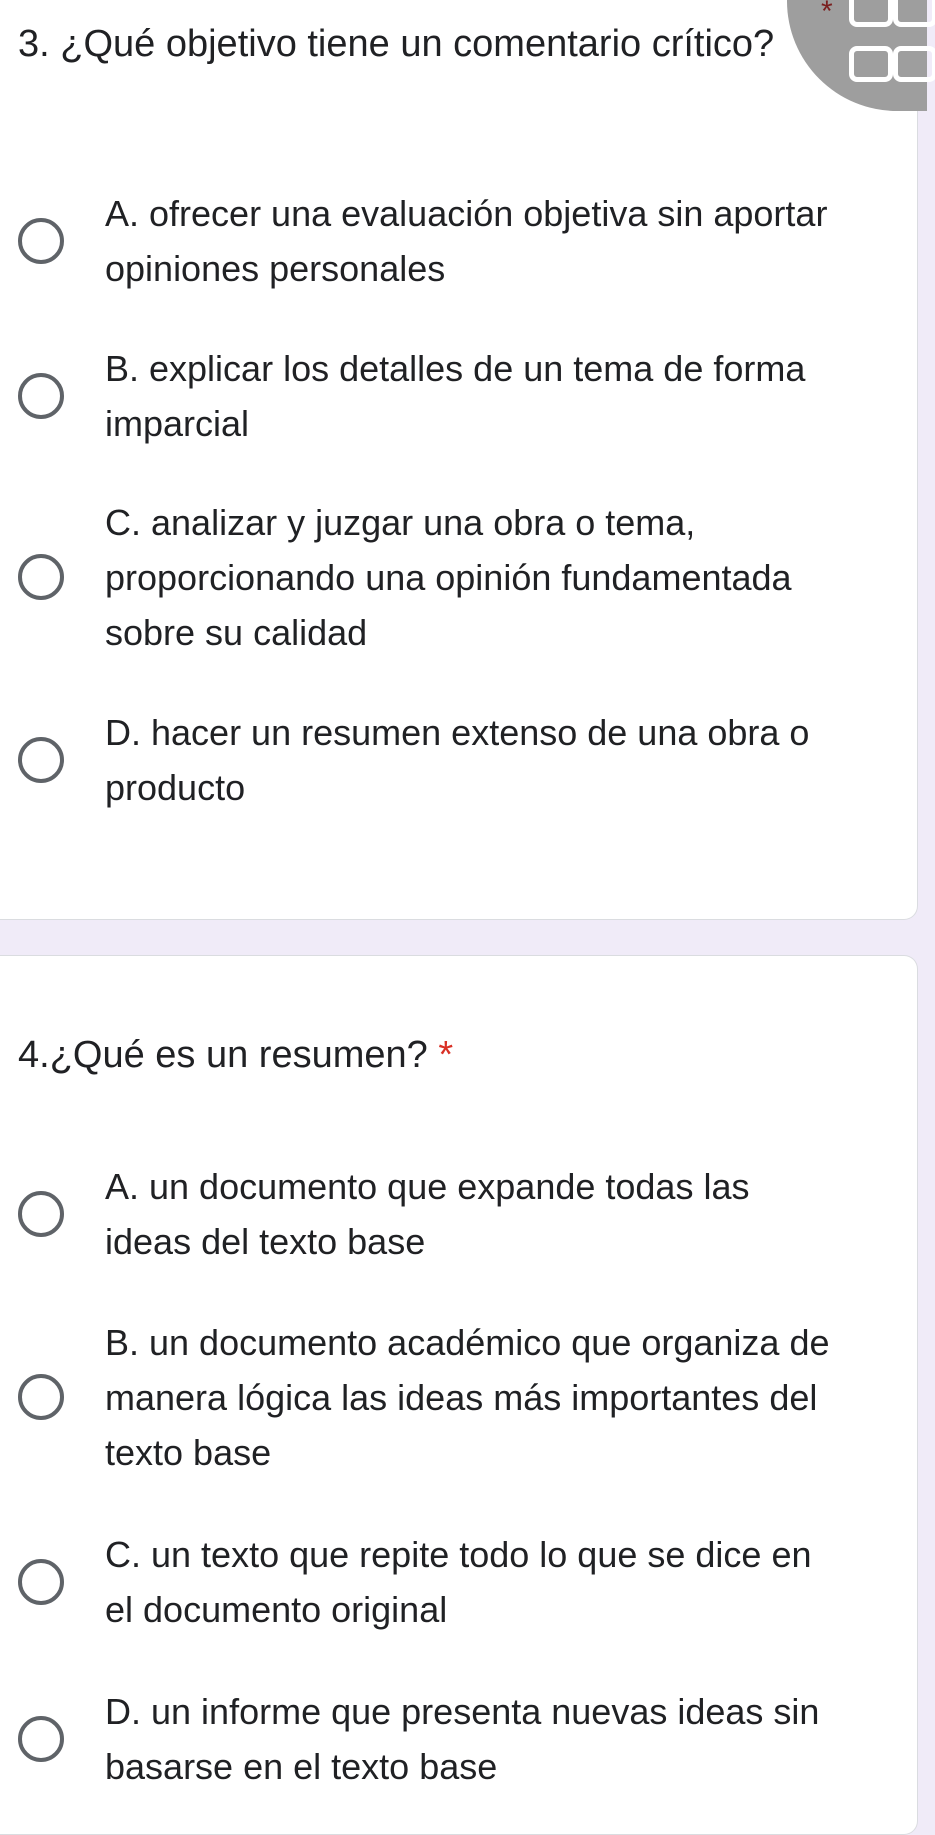 This screenshot has height=1835, width=935. Describe the element at coordinates (446, 1055) in the screenshot. I see `required-marker: *` at that location.